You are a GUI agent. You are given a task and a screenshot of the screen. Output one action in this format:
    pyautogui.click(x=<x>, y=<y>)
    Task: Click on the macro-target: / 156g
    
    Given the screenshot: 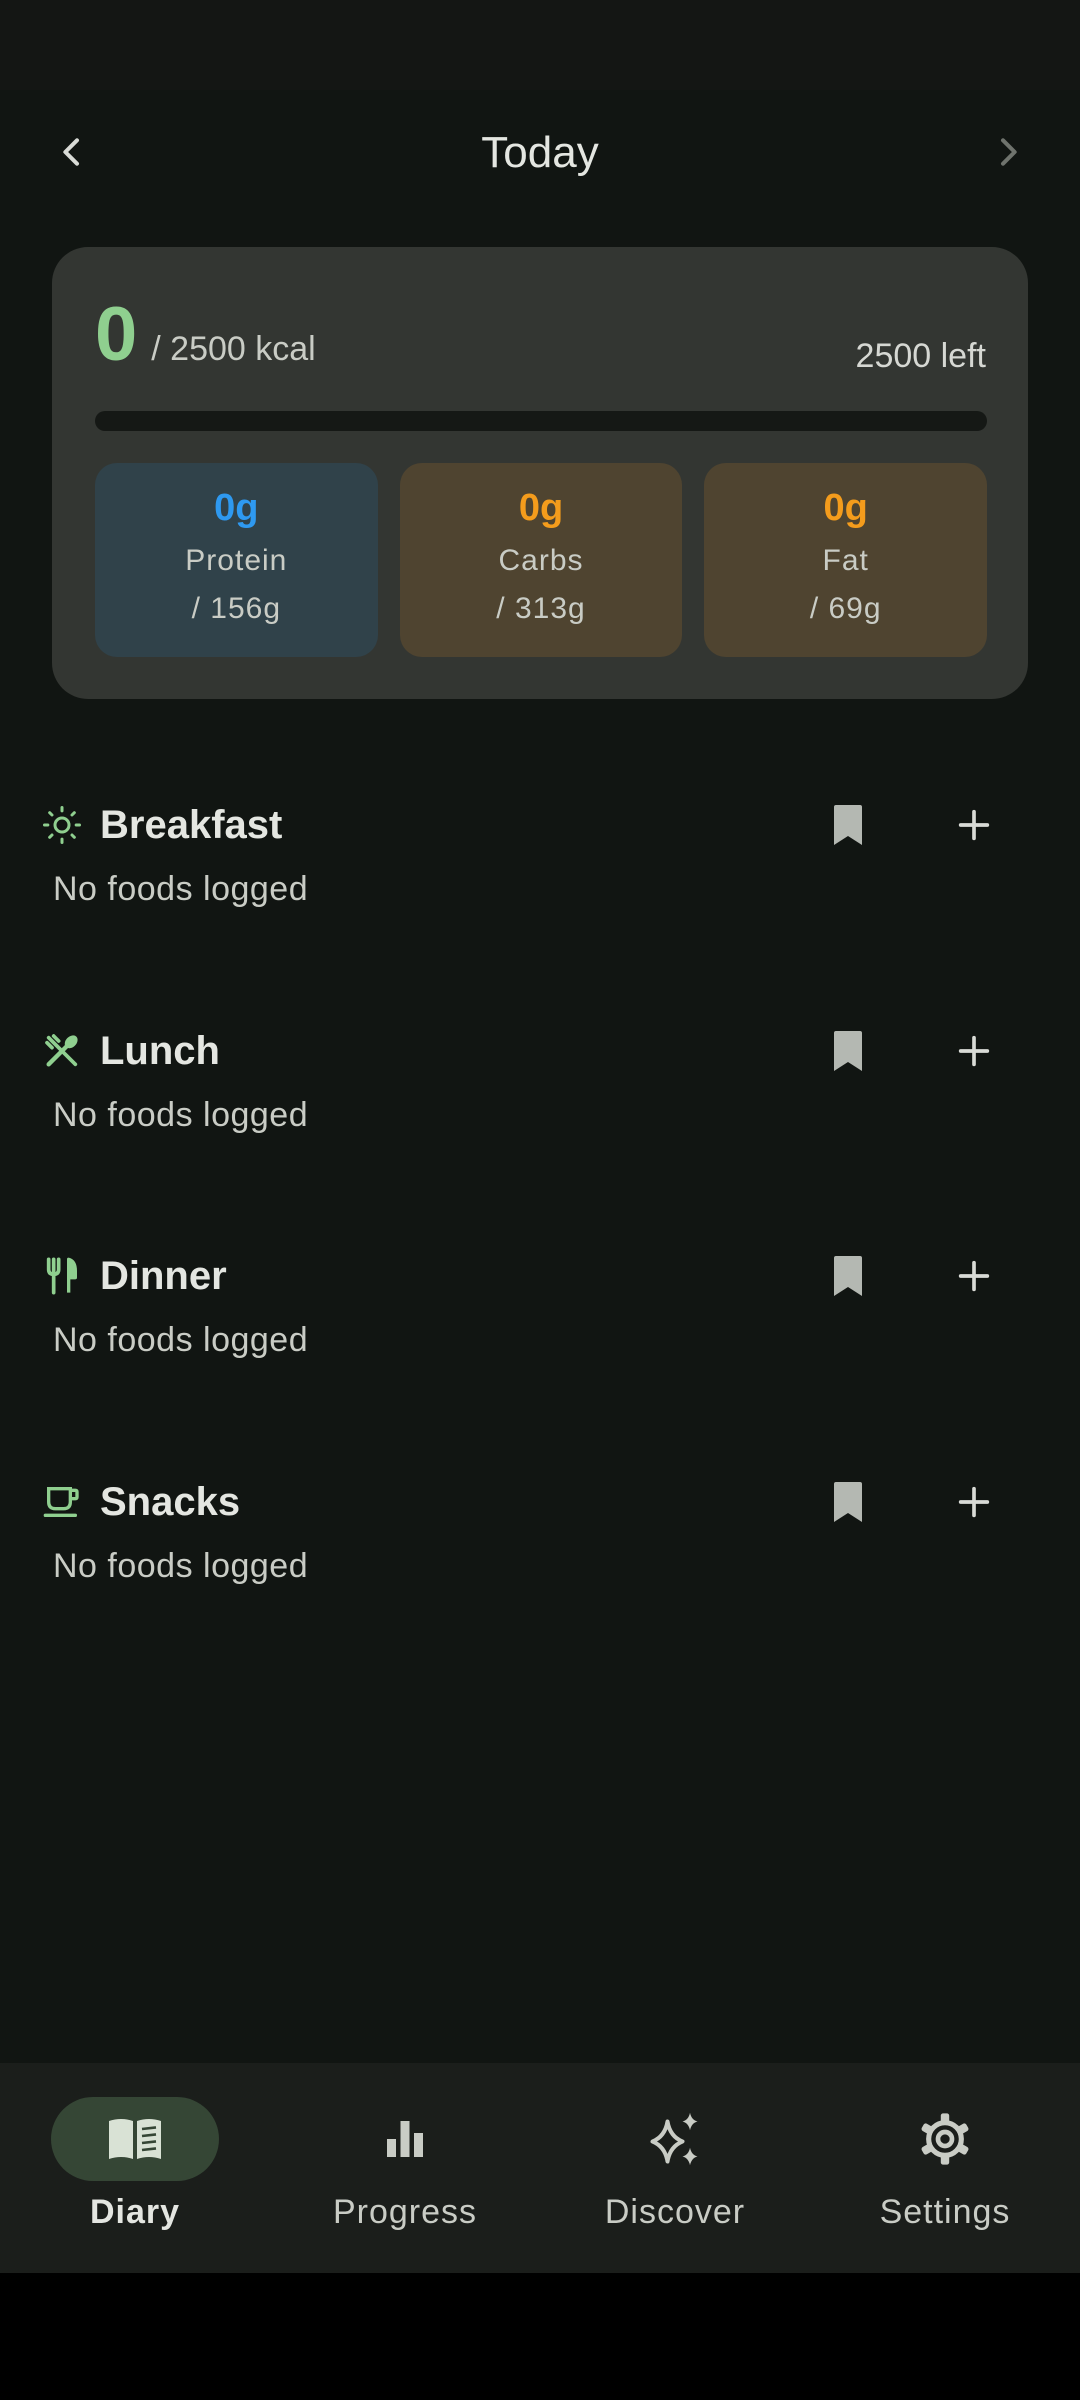 What is the action you would take?
    pyautogui.click(x=236, y=608)
    